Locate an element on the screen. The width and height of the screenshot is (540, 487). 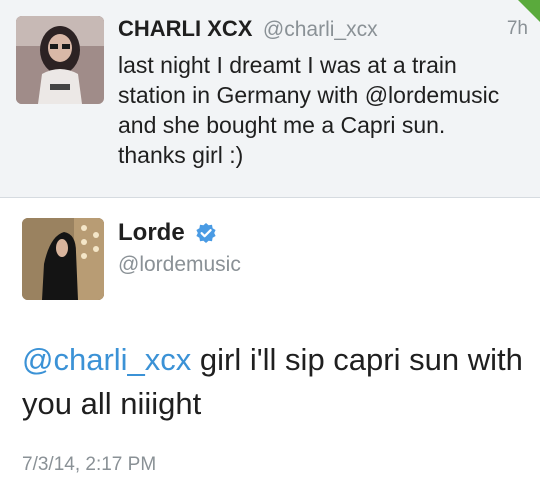
reply-author-row: Lorde is located at coordinates (167, 234).